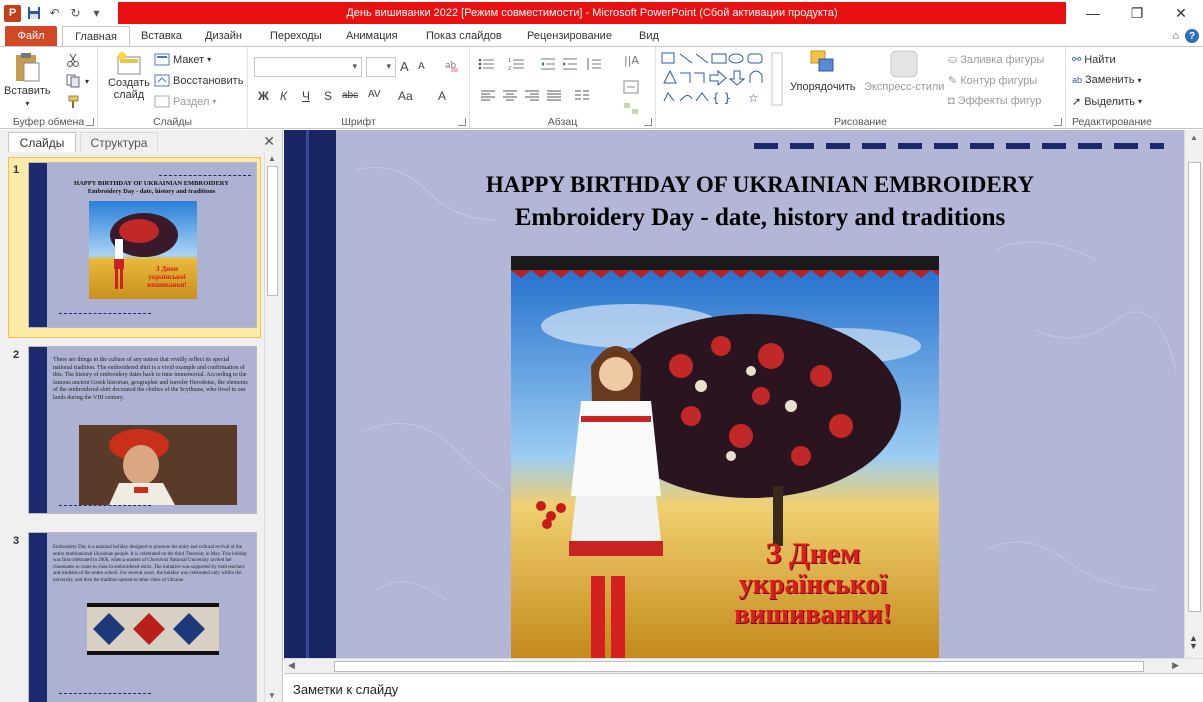 Image resolution: width=1203 pixels, height=702 pixels. Describe the element at coordinates (1094, 60) in the screenshot. I see `find-button: ⚯ Найти` at that location.